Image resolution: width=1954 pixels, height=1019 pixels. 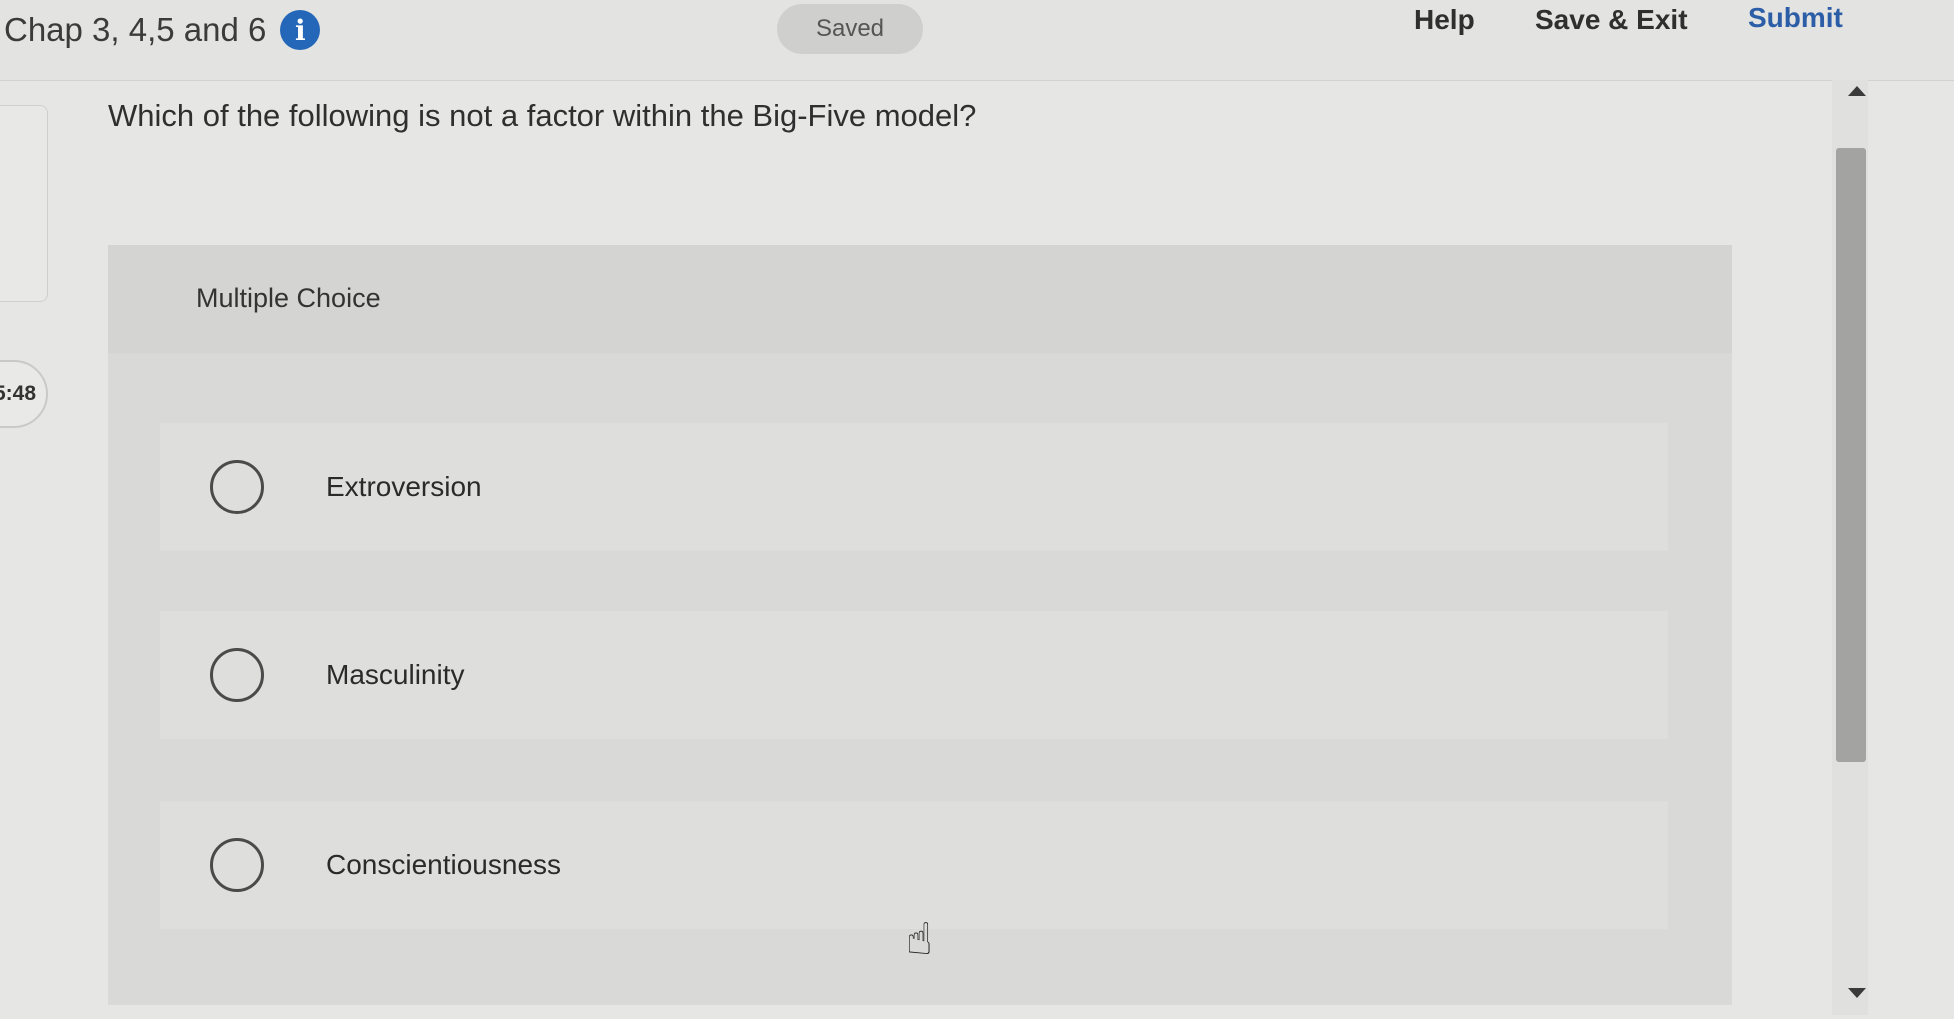 I want to click on info-icon: i, so click(x=300, y=30).